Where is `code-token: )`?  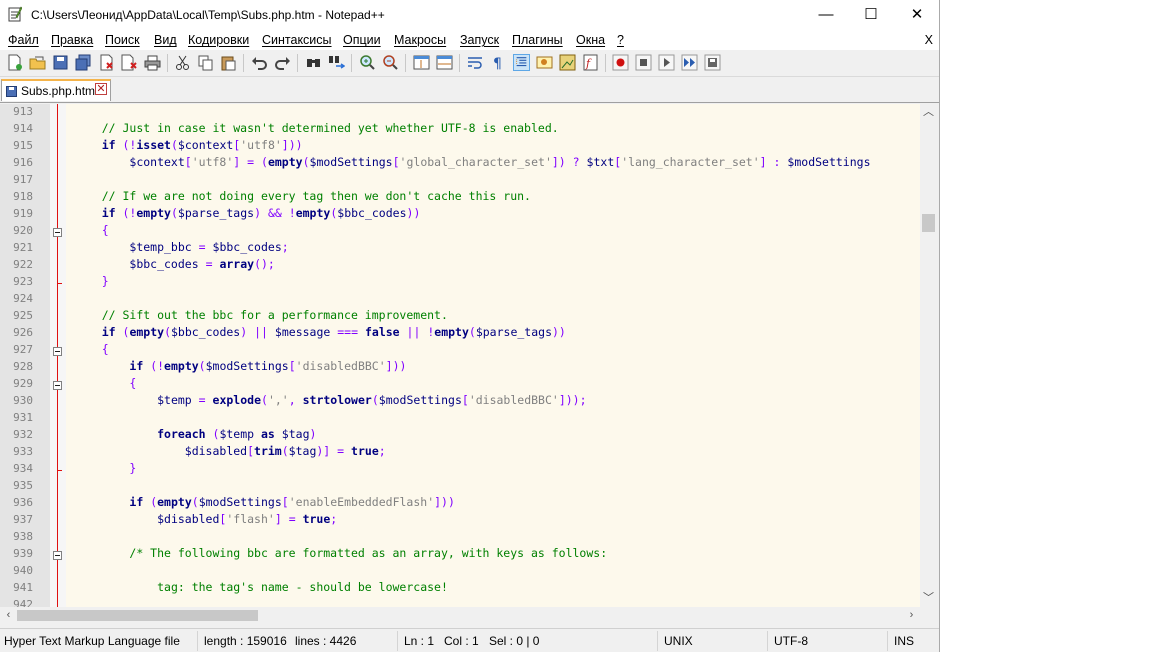 code-token: ) is located at coordinates (244, 332).